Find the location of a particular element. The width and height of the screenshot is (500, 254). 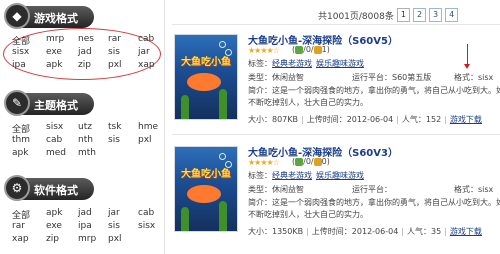

date-label: 上传时间： is located at coordinates (326, 119).